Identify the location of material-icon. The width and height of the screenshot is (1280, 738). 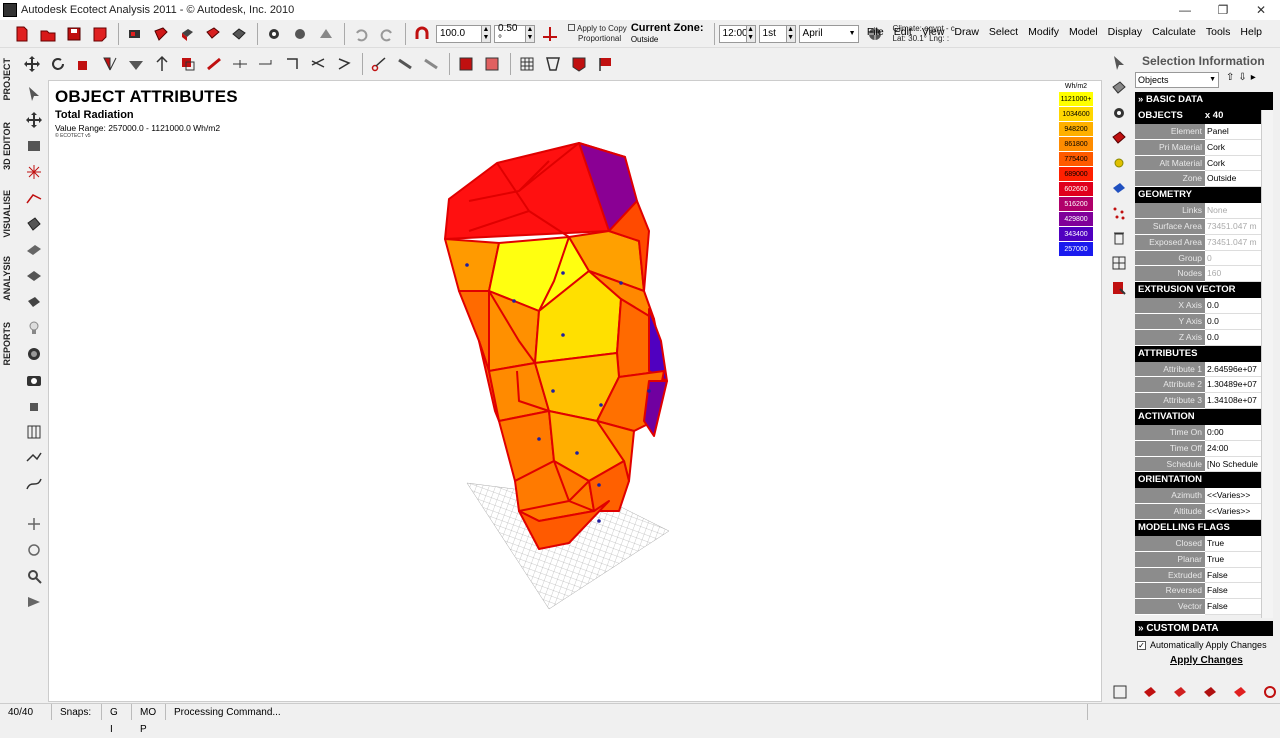
(1119, 88).